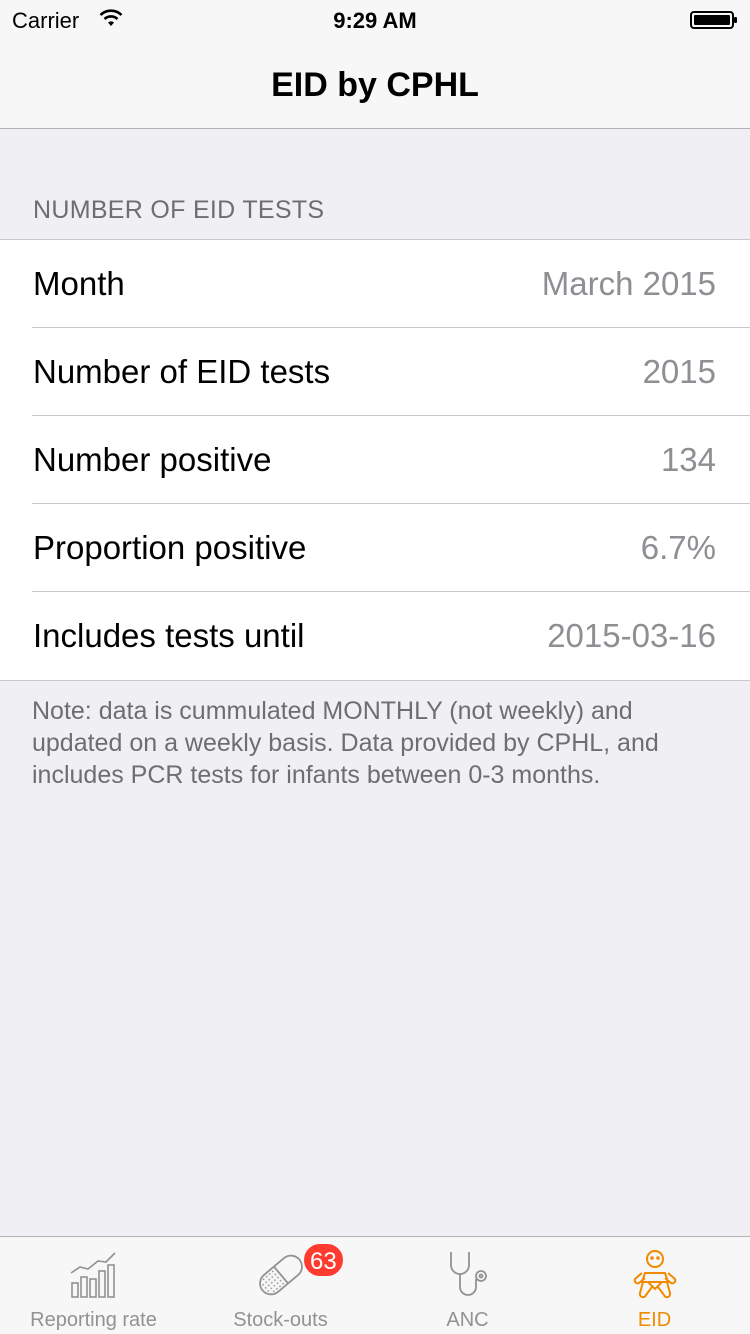  I want to click on page-title: EID by CPHL, so click(375, 85).